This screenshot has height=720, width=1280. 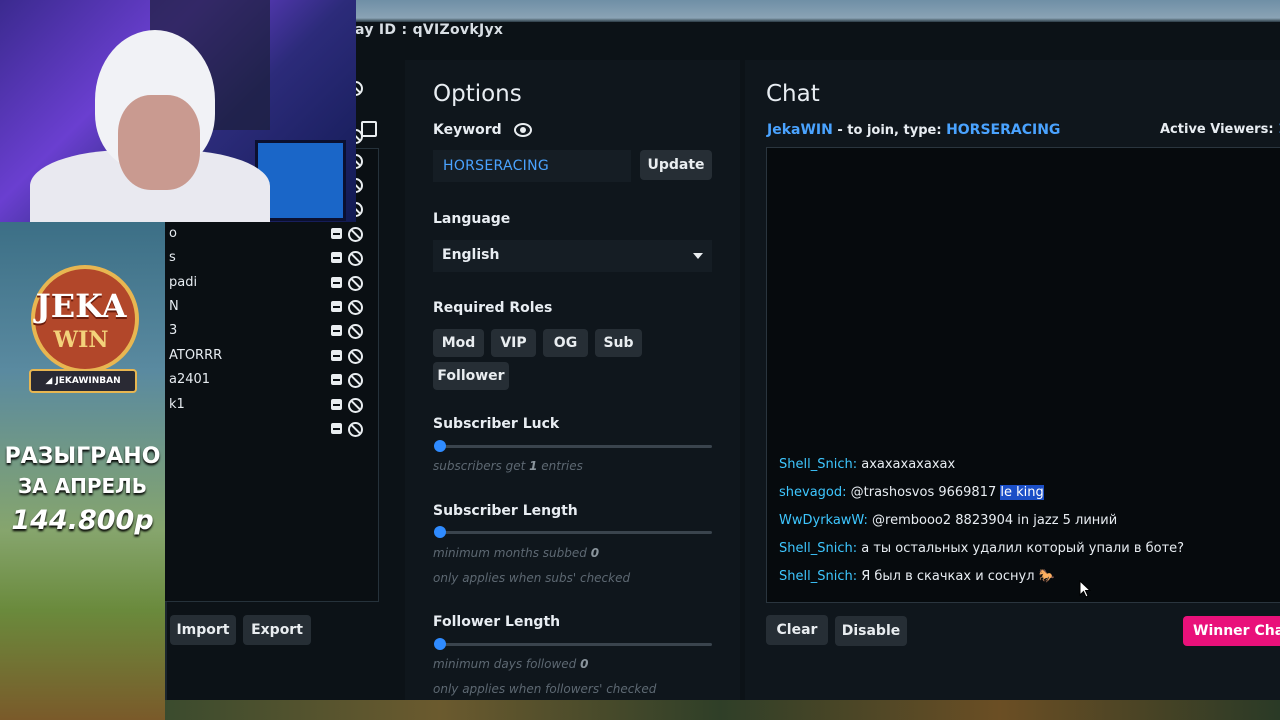 What do you see at coordinates (1231, 631) in the screenshot?
I see `winner-chat-button: Winner Chat` at bounding box center [1231, 631].